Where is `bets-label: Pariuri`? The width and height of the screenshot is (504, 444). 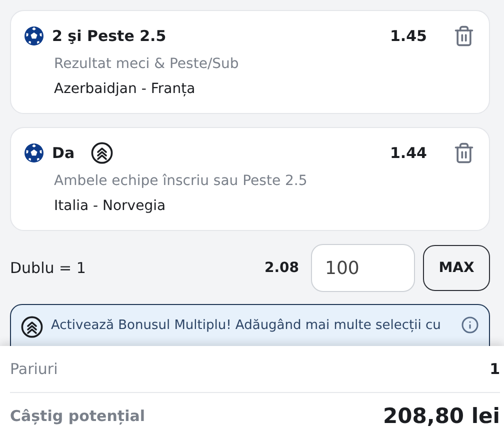 bets-label: Pariuri is located at coordinates (34, 369).